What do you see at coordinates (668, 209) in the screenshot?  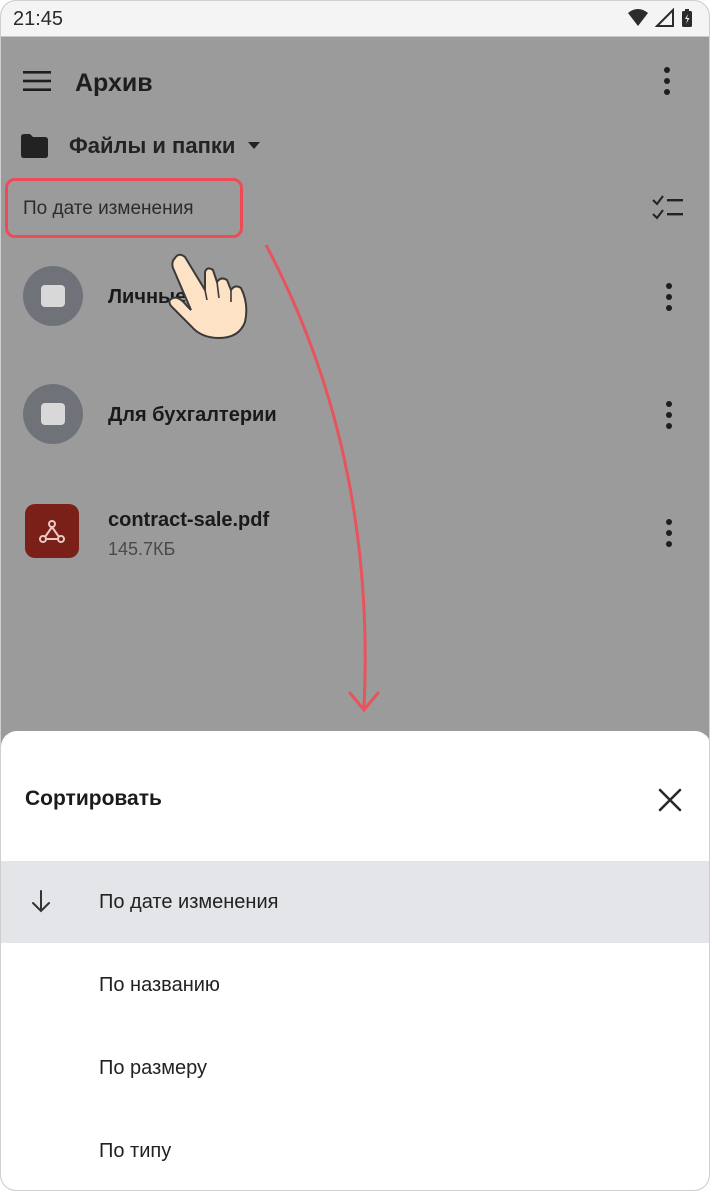 I see `multi-select-icon` at bounding box center [668, 209].